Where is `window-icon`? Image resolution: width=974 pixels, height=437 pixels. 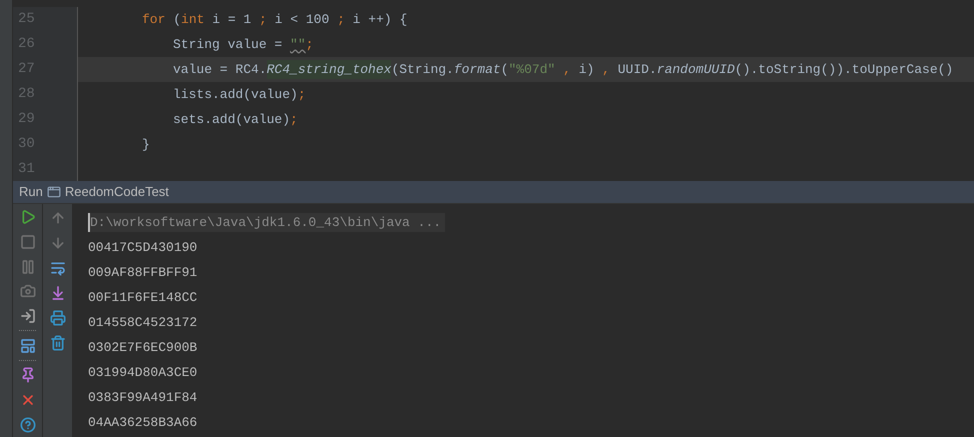 window-icon is located at coordinates (53, 192).